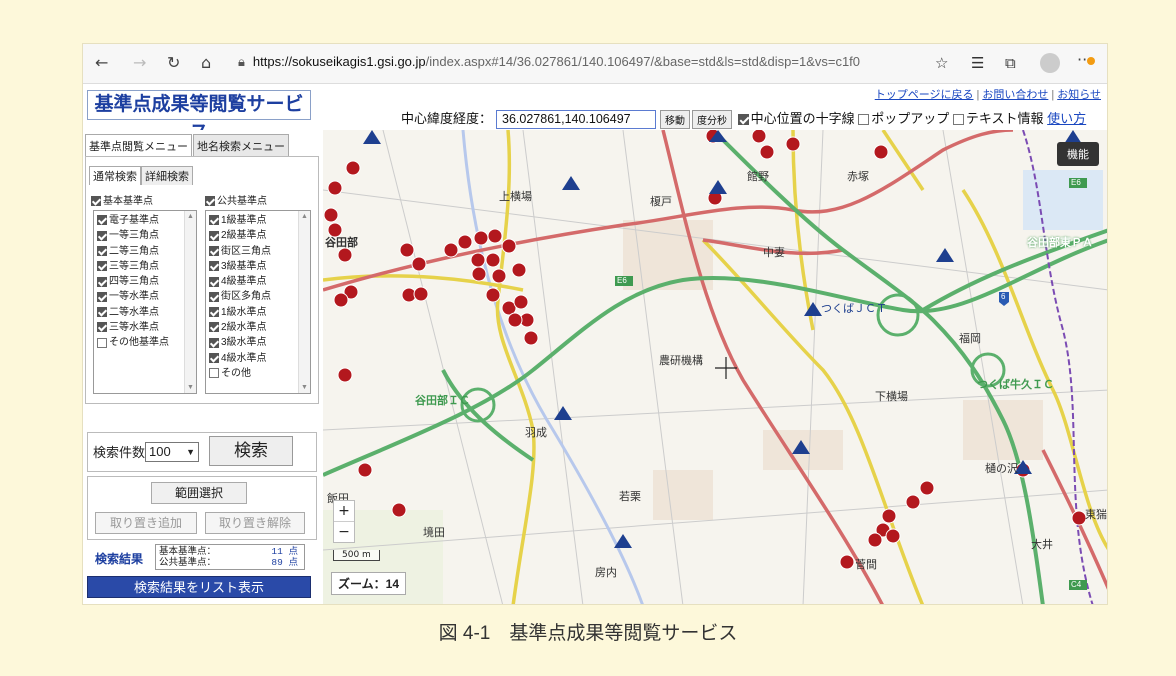 This screenshot has width=1176, height=676. Describe the element at coordinates (133, 266) in the screenshot. I see `checklist-item: 三等三角点` at that location.